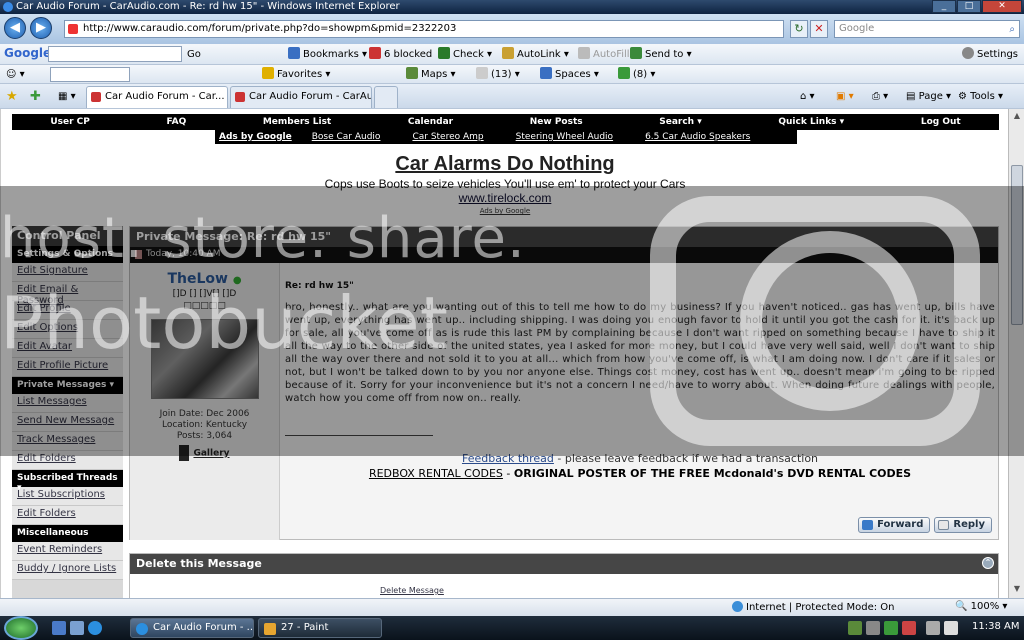  I want to click on rss-icon: ▣ ▾, so click(845, 96).